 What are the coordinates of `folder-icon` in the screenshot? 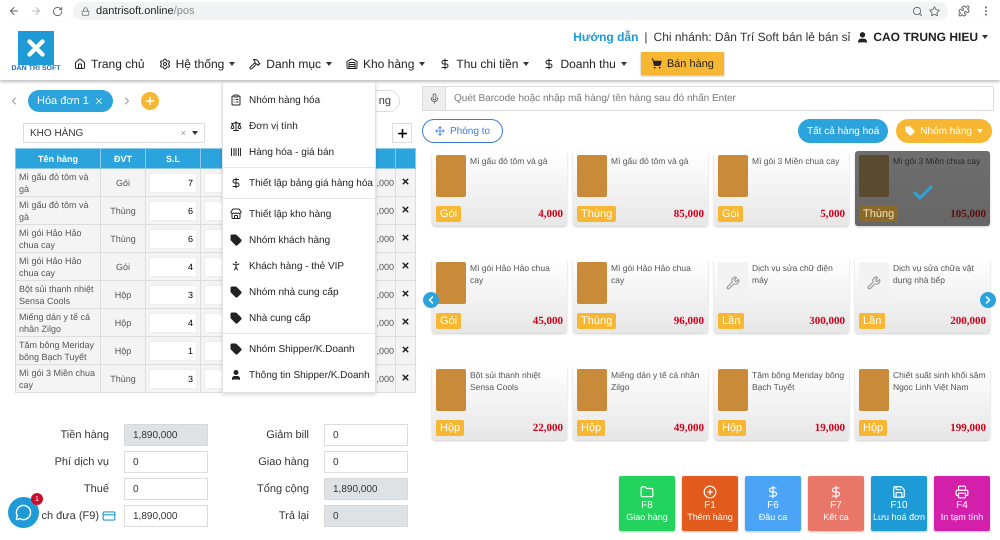 It's located at (647, 492).